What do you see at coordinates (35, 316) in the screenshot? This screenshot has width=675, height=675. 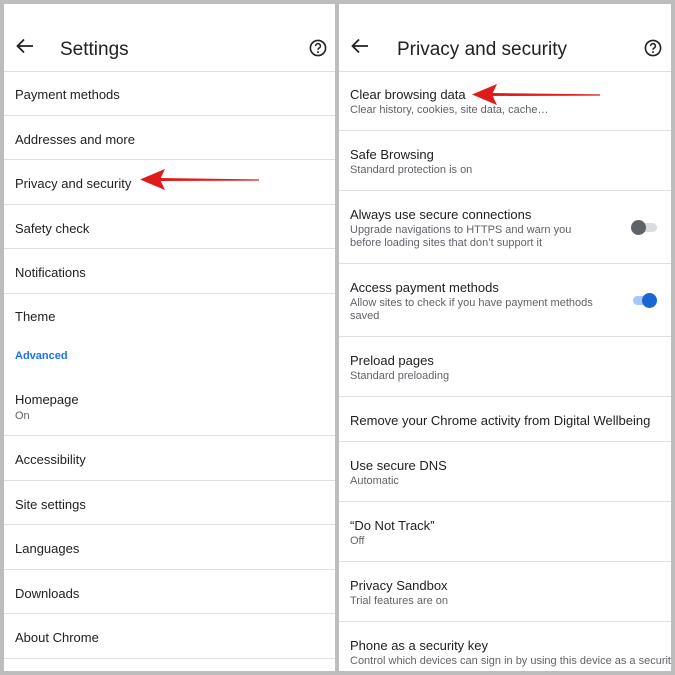 I see `item-label: Theme` at bounding box center [35, 316].